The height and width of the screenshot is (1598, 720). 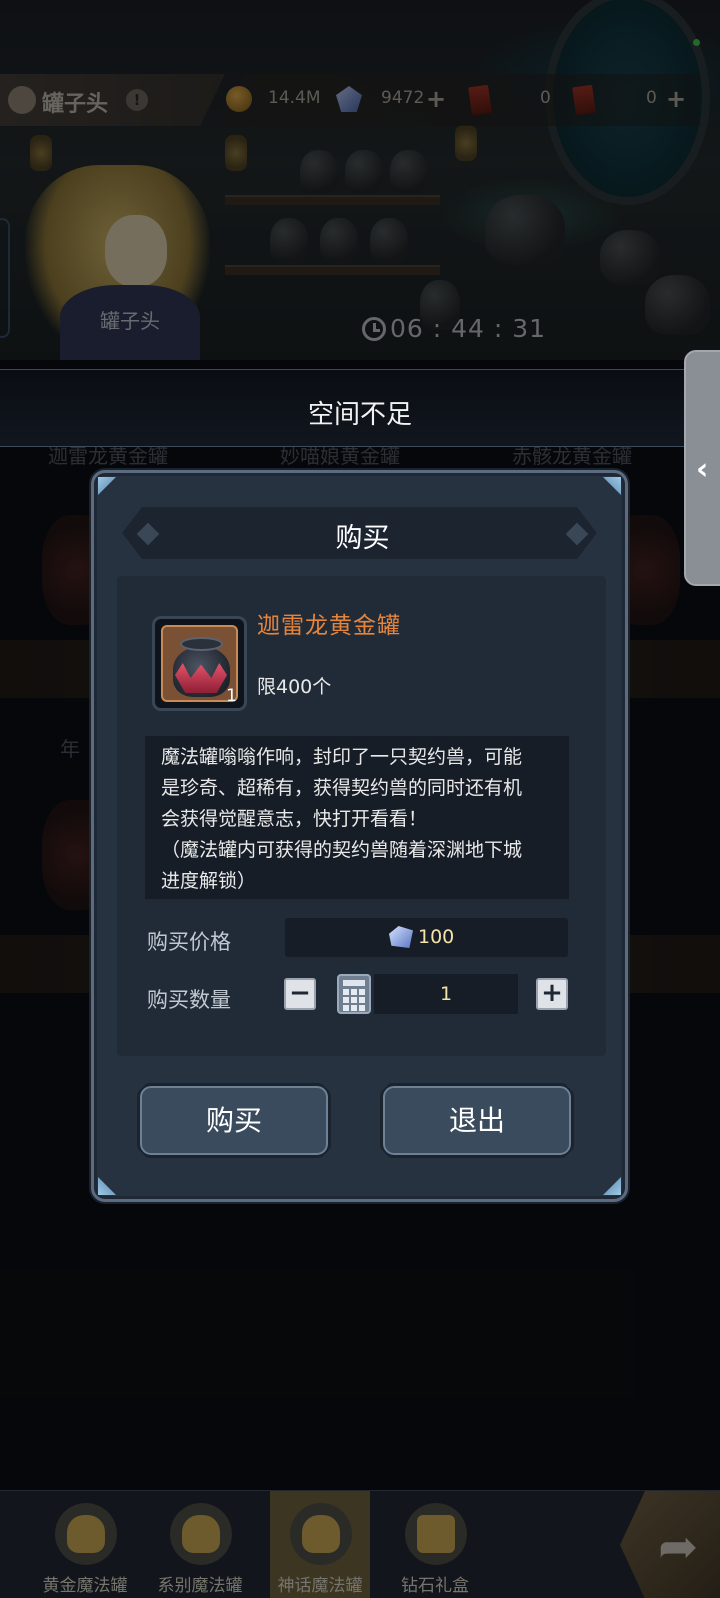 What do you see at coordinates (300, 994) in the screenshot?
I see `decrease-quantity-button: −` at bounding box center [300, 994].